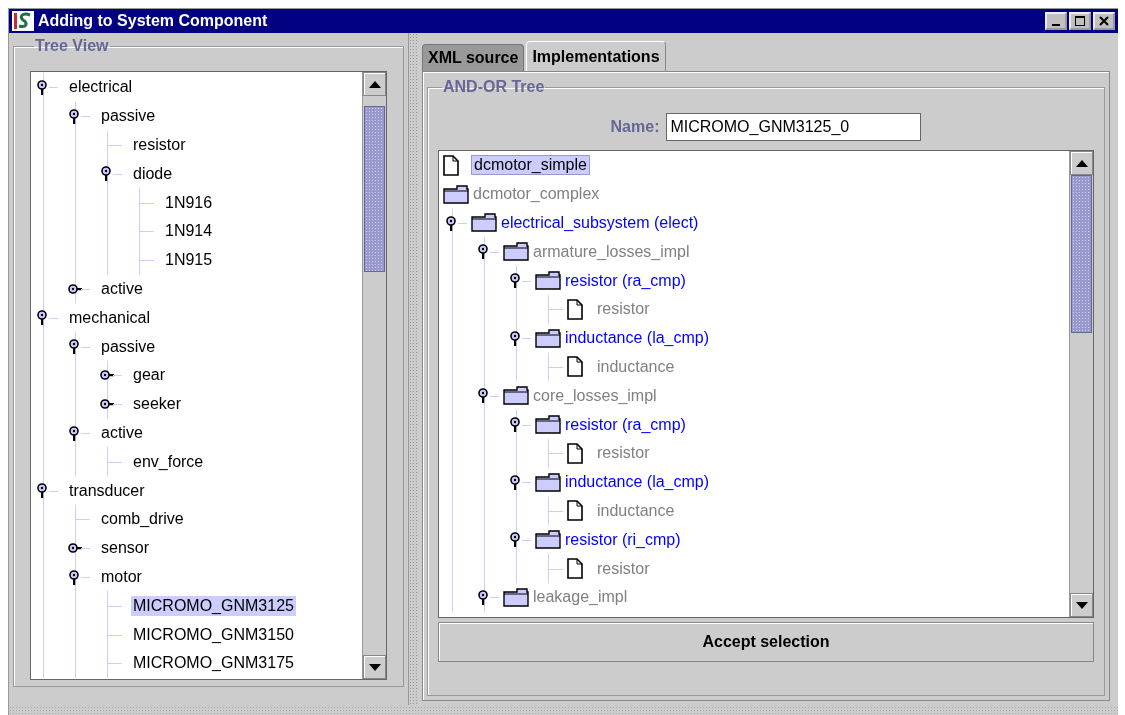 The width and height of the screenshot is (1125, 715). Describe the element at coordinates (189, 231) in the screenshot. I see `tree-item: 1N914` at that location.